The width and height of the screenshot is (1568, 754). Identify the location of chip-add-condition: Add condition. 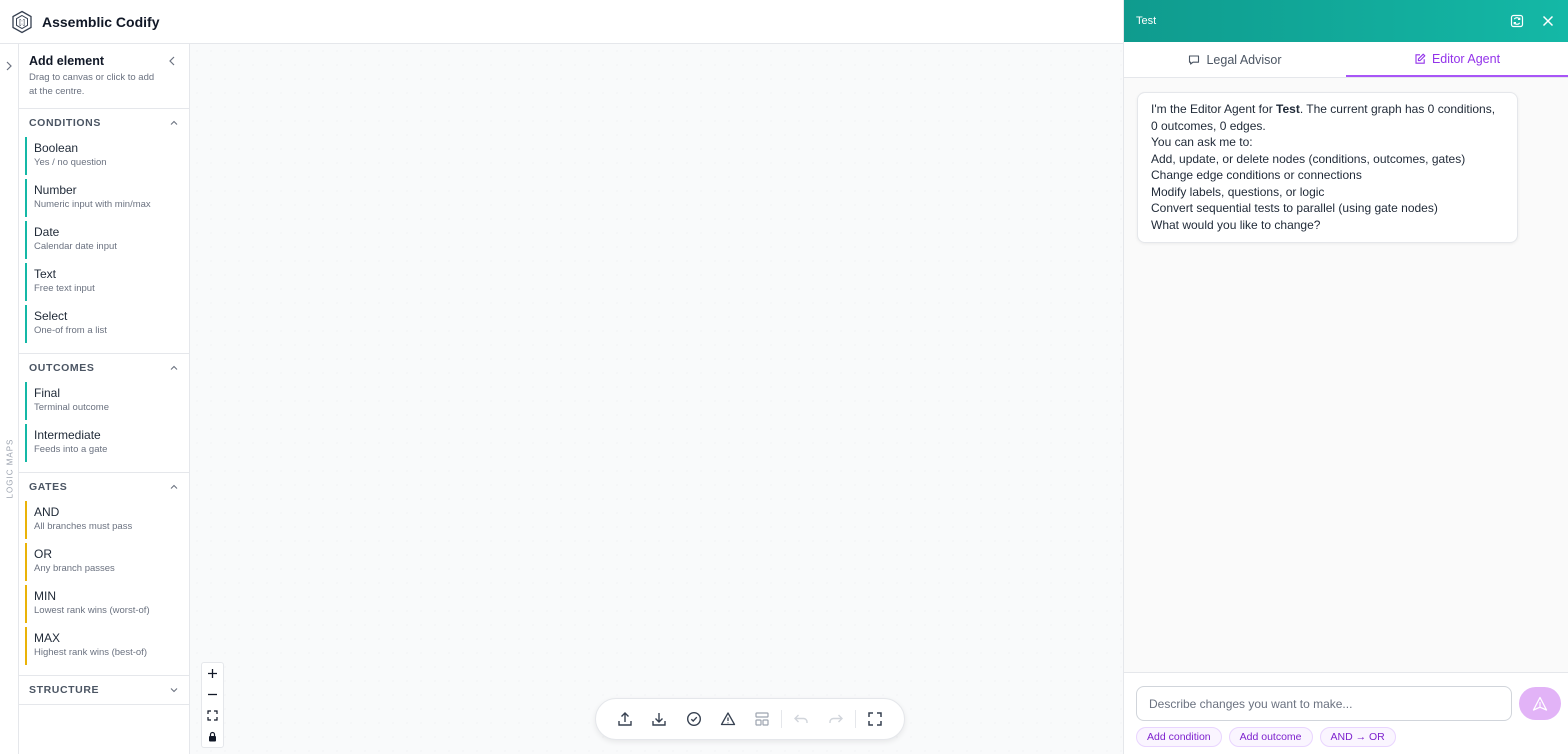
(1179, 737).